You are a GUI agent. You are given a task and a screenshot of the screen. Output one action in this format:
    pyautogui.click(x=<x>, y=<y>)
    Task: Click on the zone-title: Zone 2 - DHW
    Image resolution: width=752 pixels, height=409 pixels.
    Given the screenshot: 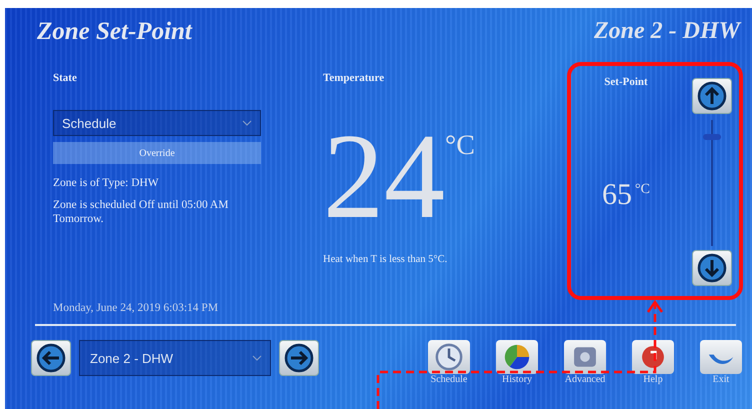 What is the action you would take?
    pyautogui.click(x=667, y=32)
    